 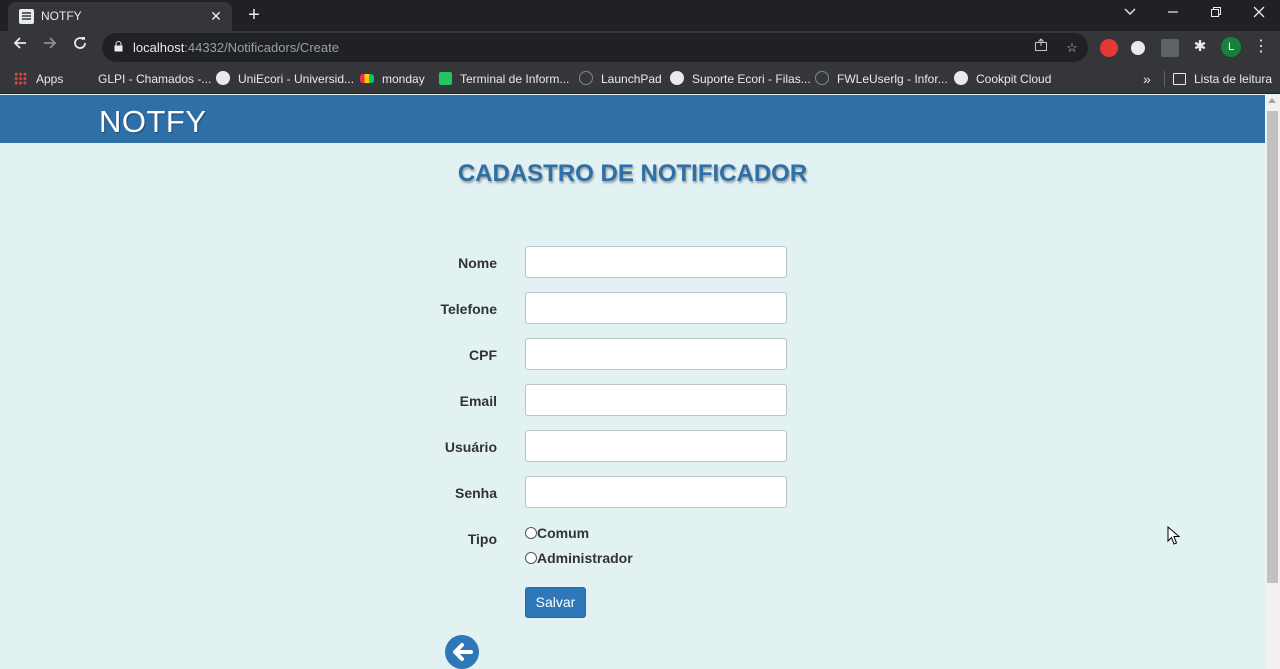 What do you see at coordinates (470, 447) in the screenshot?
I see `usuario-label: Usuário` at bounding box center [470, 447].